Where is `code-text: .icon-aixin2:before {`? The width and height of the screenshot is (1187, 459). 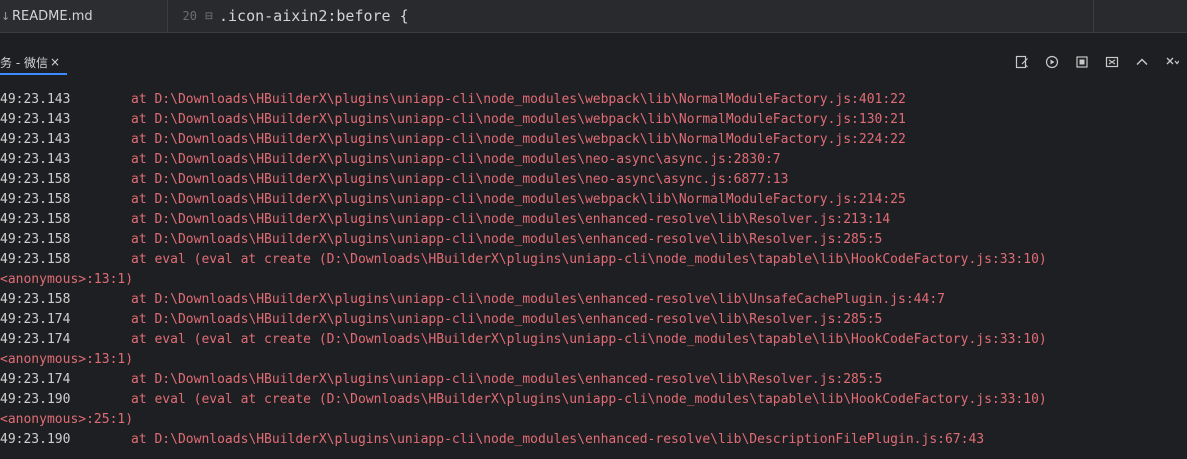
code-text: .icon-aixin2:before { is located at coordinates (314, 16).